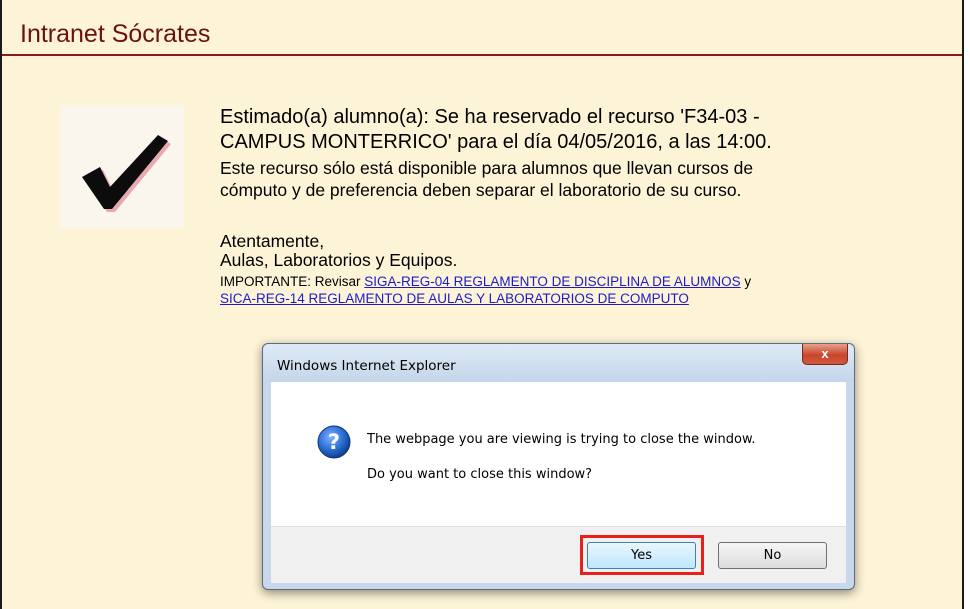 The image size is (970, 609). I want to click on close-icon: x, so click(825, 354).